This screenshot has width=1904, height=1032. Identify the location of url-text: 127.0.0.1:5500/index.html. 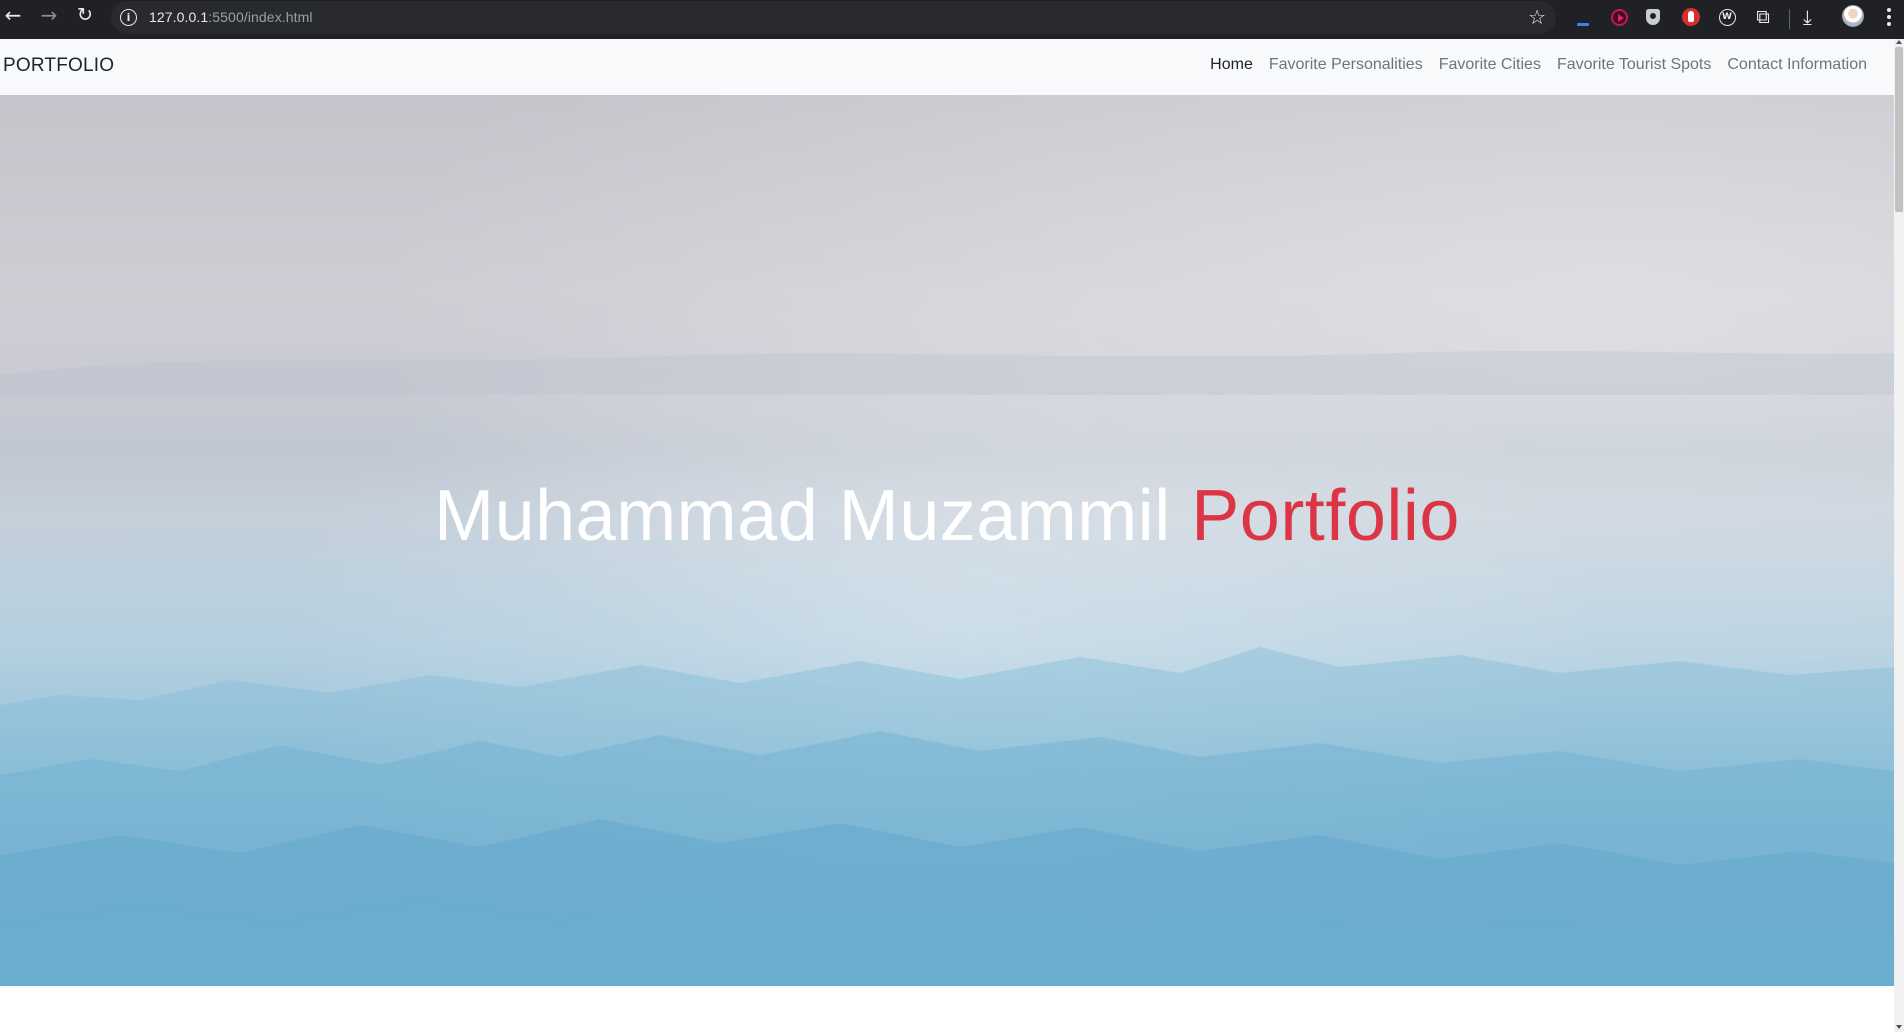
(231, 17).